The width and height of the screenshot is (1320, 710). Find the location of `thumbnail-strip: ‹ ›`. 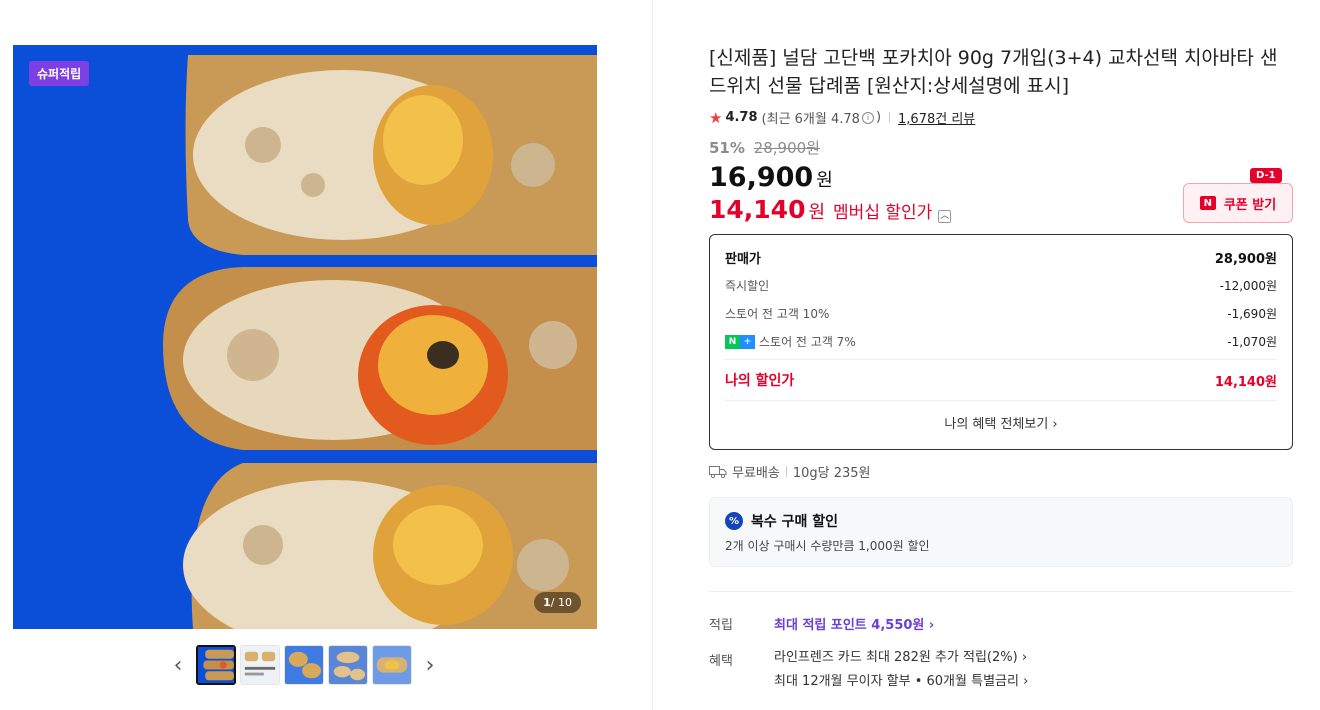

thumbnail-strip: ‹ › is located at coordinates (304, 665).